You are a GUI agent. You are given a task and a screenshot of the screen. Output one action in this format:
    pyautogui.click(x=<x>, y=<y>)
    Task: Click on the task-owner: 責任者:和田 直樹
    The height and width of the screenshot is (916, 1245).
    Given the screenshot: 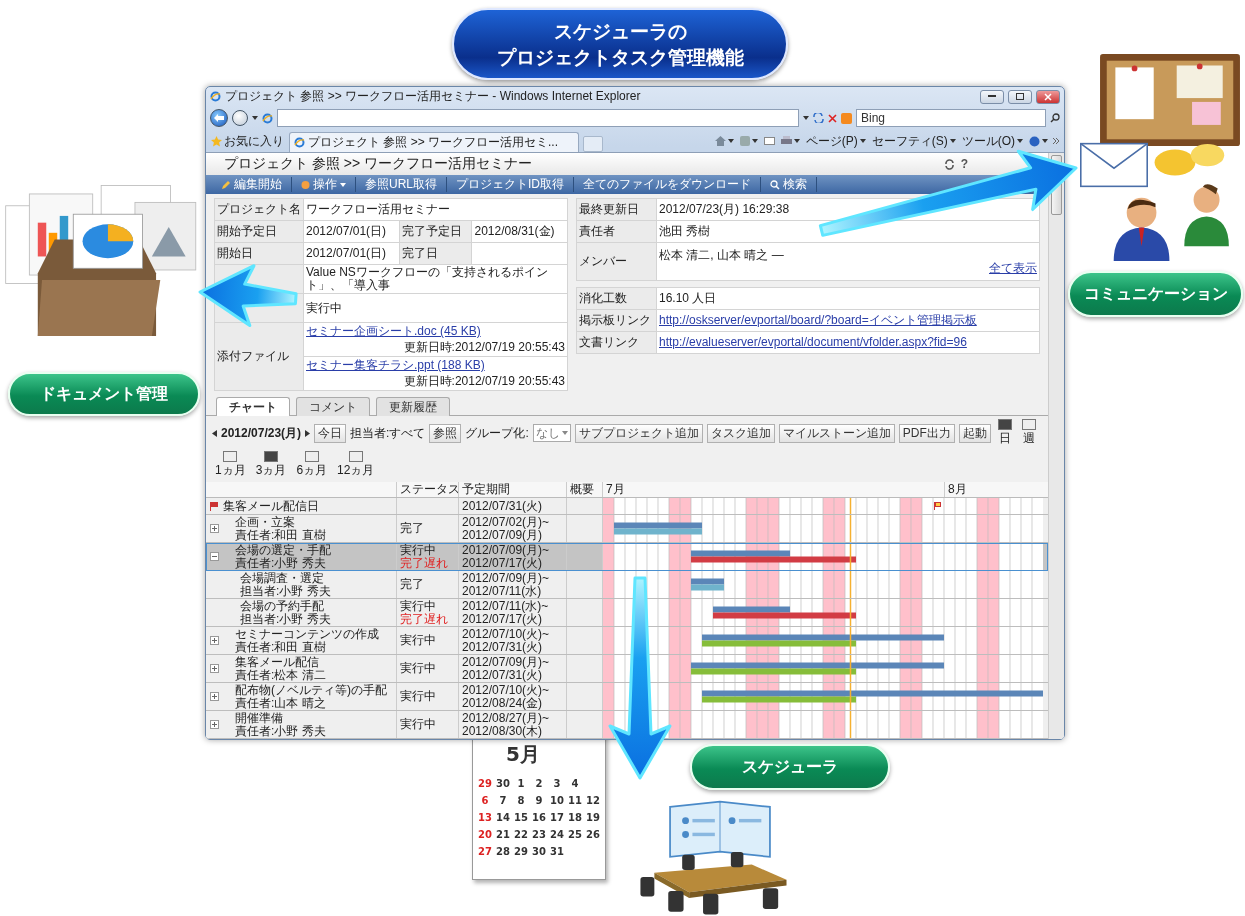 What is the action you would take?
    pyautogui.click(x=281, y=647)
    